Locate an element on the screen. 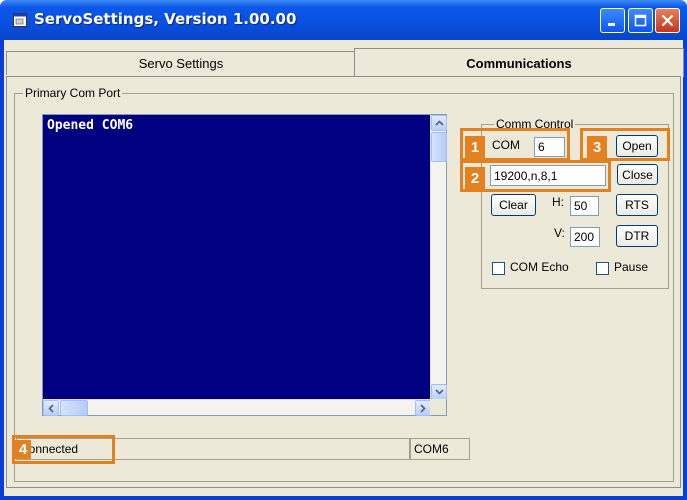 The width and height of the screenshot is (687, 500). close-icon is located at coordinates (667, 20).